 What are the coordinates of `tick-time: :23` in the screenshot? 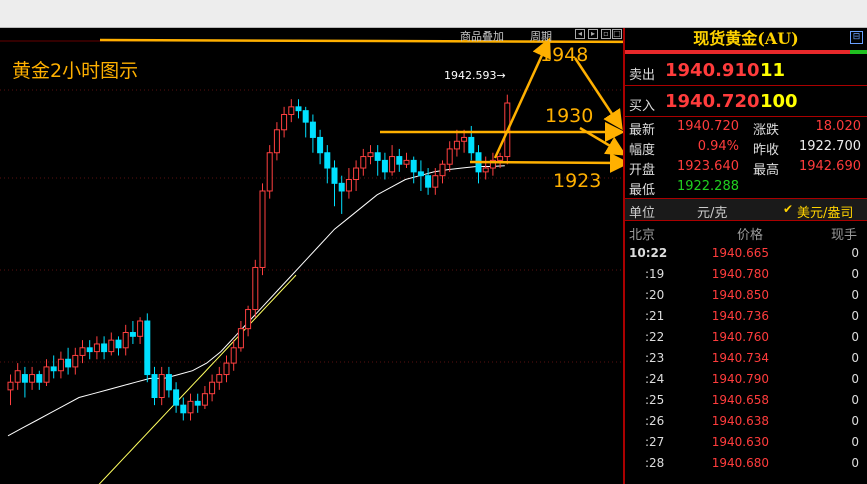 It's located at (655, 358).